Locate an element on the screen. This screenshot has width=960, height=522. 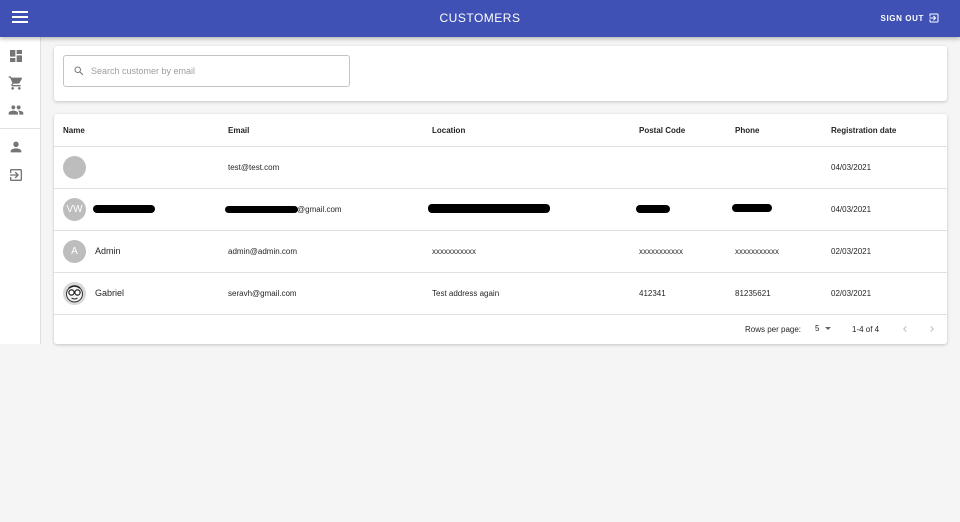
dropdown-arrow-icon is located at coordinates (828, 328).